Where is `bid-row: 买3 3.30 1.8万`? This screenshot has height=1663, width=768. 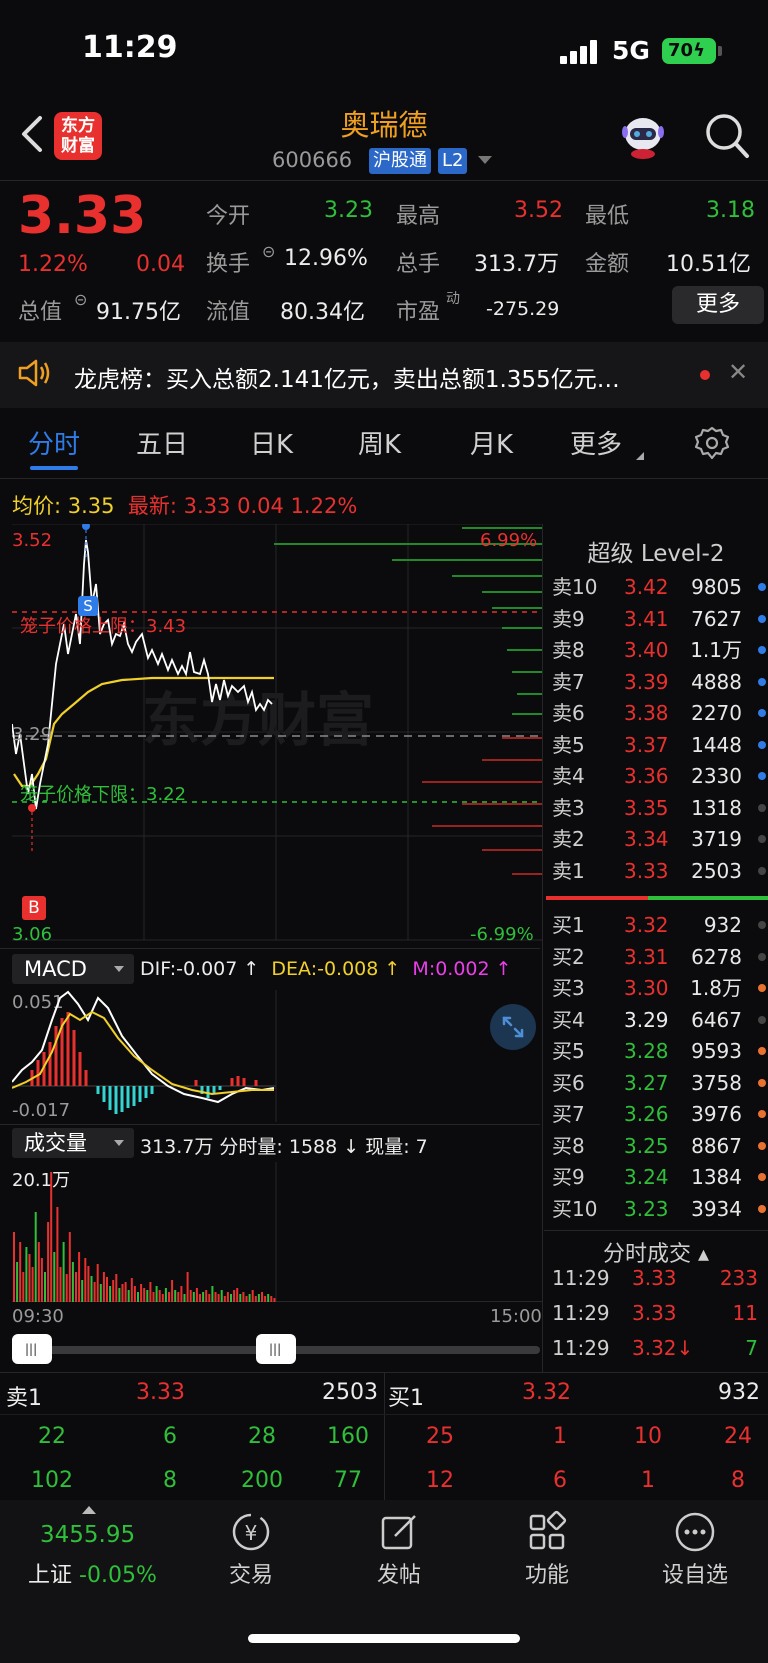
bid-row: 买3 3.30 1.8万 is located at coordinates (660, 988).